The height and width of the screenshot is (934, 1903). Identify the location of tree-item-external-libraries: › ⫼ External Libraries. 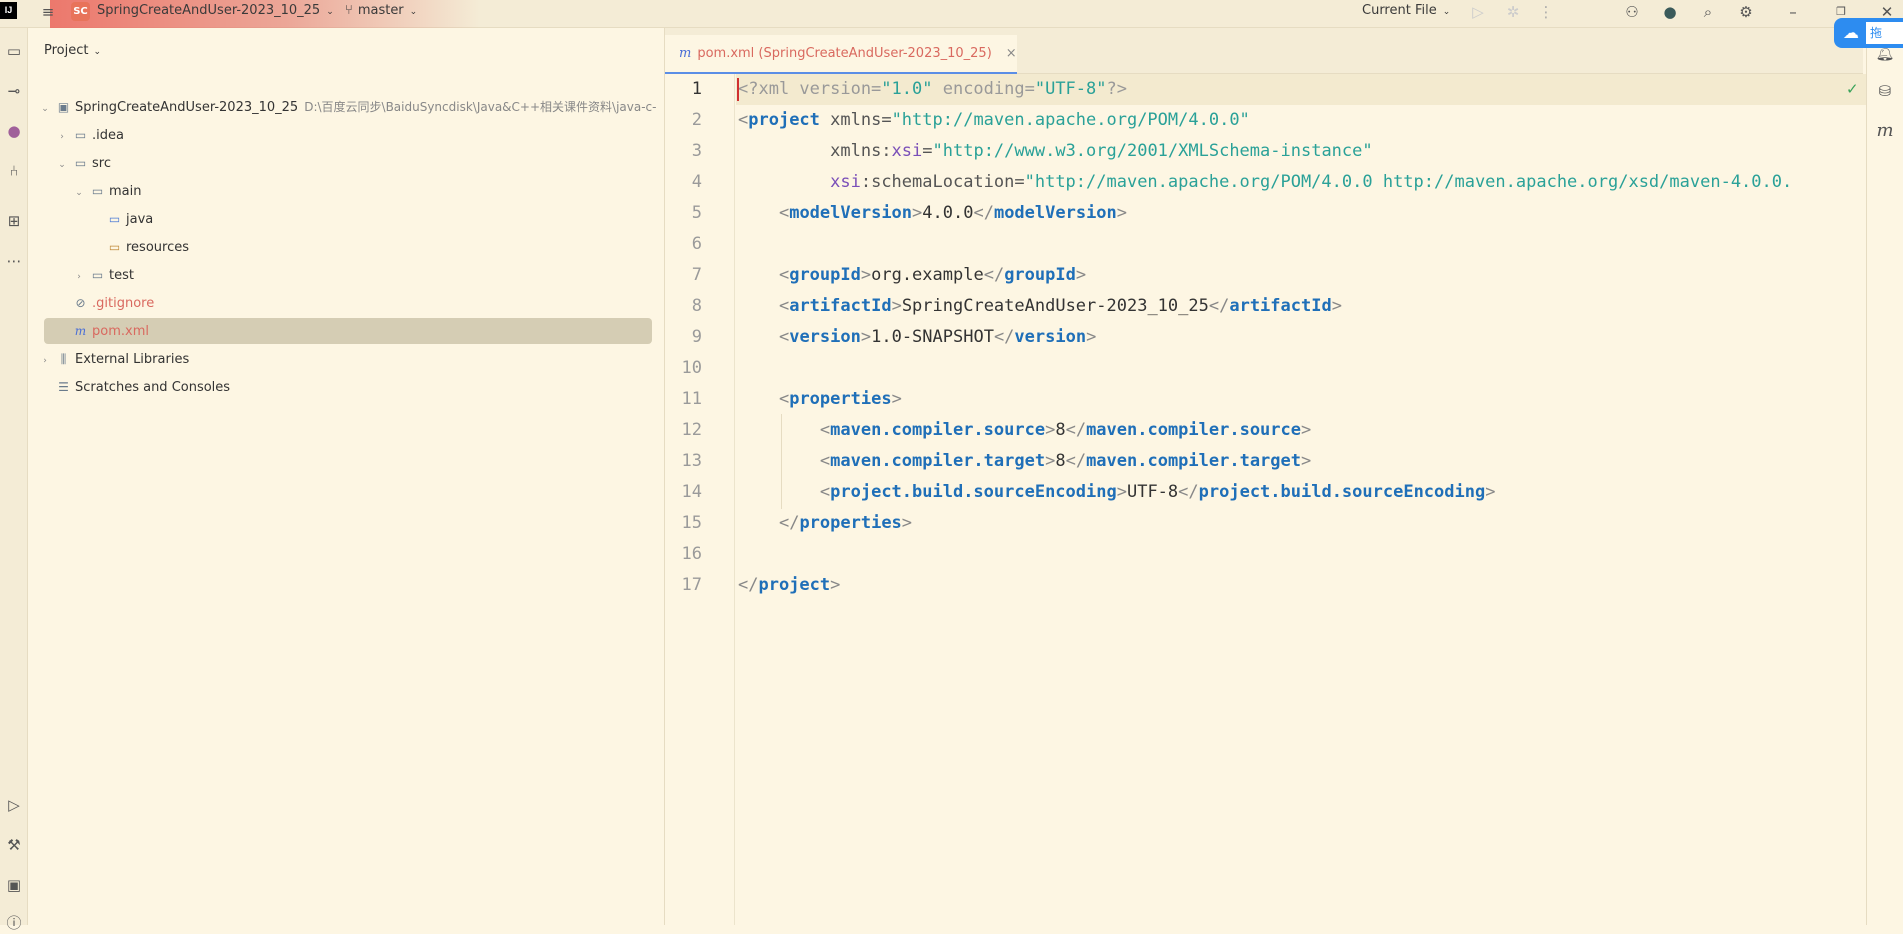
(114, 359).